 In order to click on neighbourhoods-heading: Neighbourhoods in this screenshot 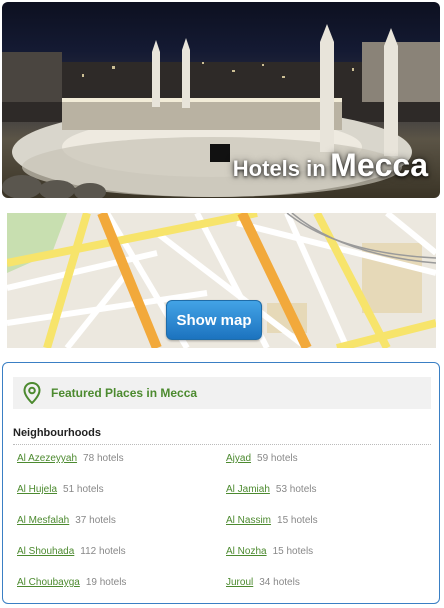, I will do `click(222, 436)`.